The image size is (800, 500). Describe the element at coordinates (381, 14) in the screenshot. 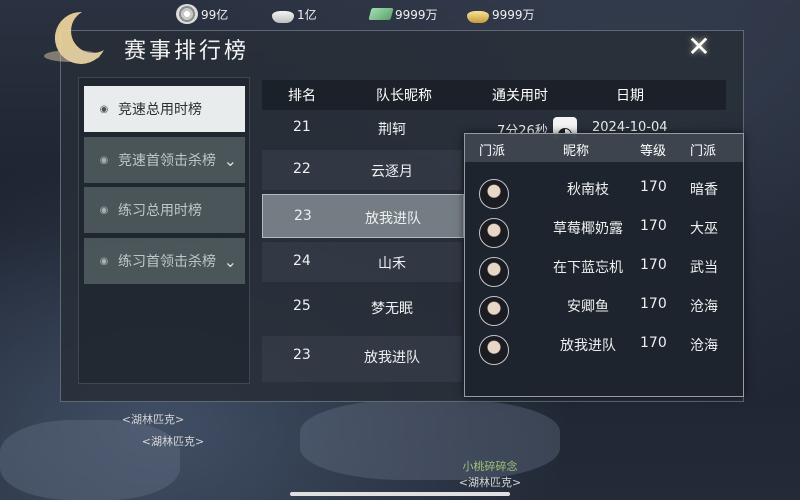

I see `jade-note-icon` at that location.